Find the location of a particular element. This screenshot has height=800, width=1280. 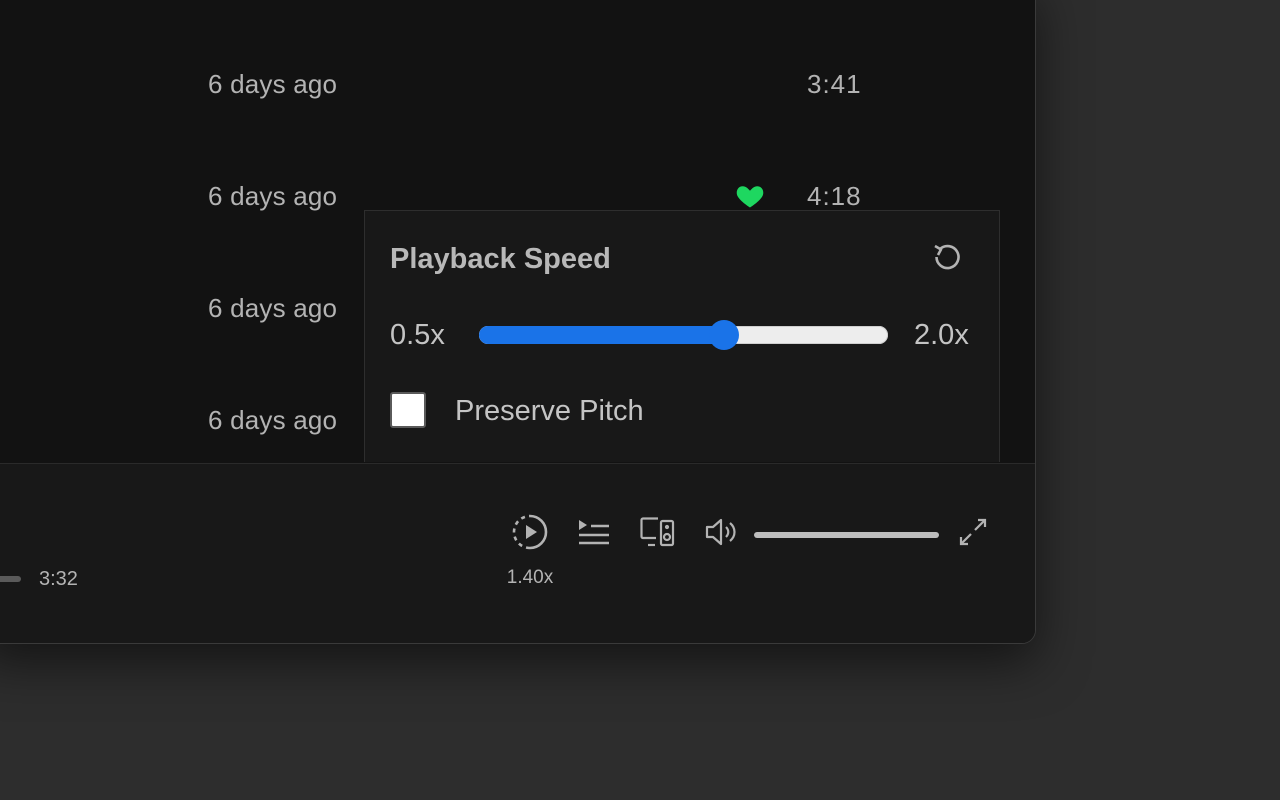

playback-speed-button is located at coordinates (530, 534).